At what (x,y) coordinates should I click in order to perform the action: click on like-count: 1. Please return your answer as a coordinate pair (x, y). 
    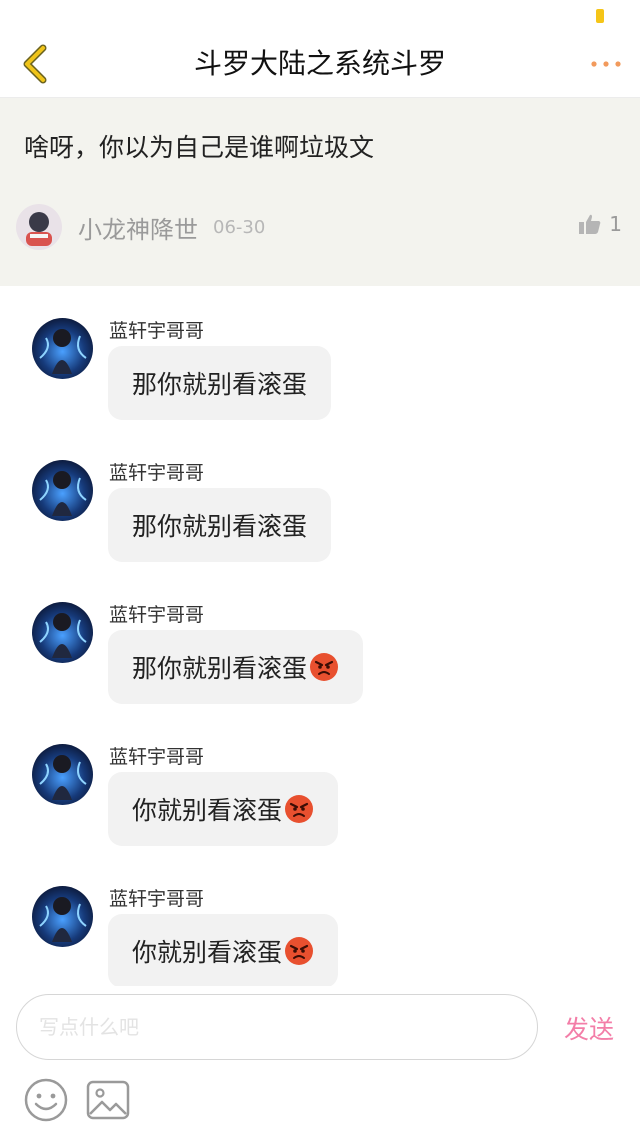
    Looking at the image, I should click on (615, 224).